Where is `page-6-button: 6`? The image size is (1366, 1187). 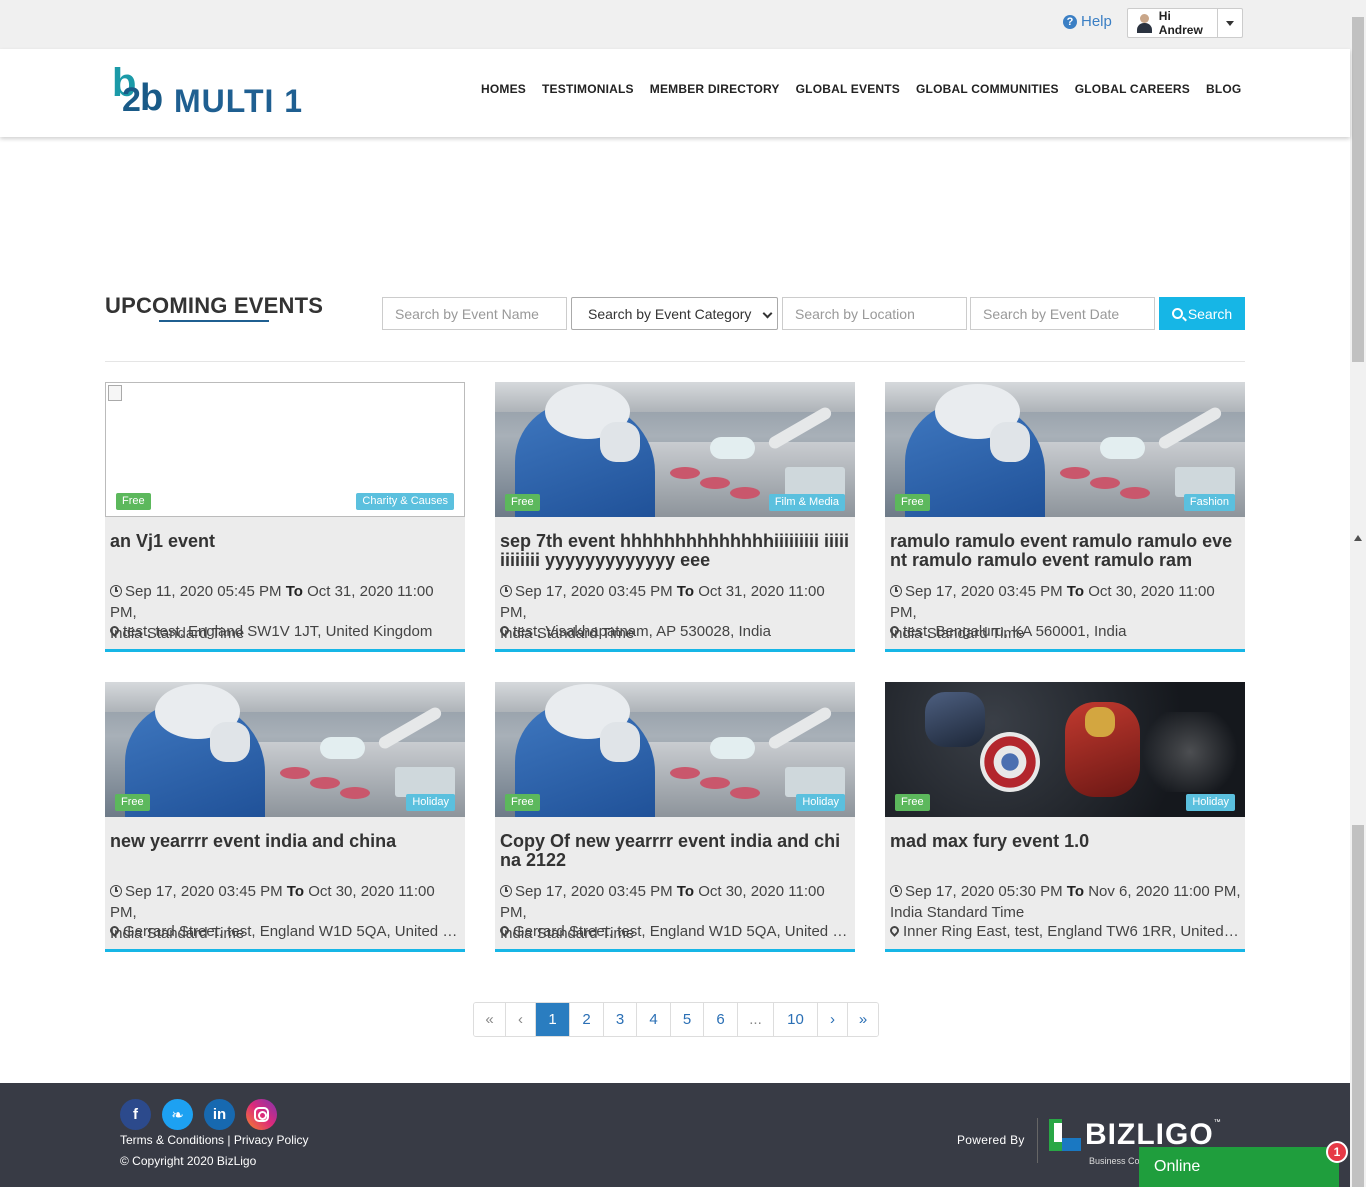 page-6-button: 6 is located at coordinates (721, 1019).